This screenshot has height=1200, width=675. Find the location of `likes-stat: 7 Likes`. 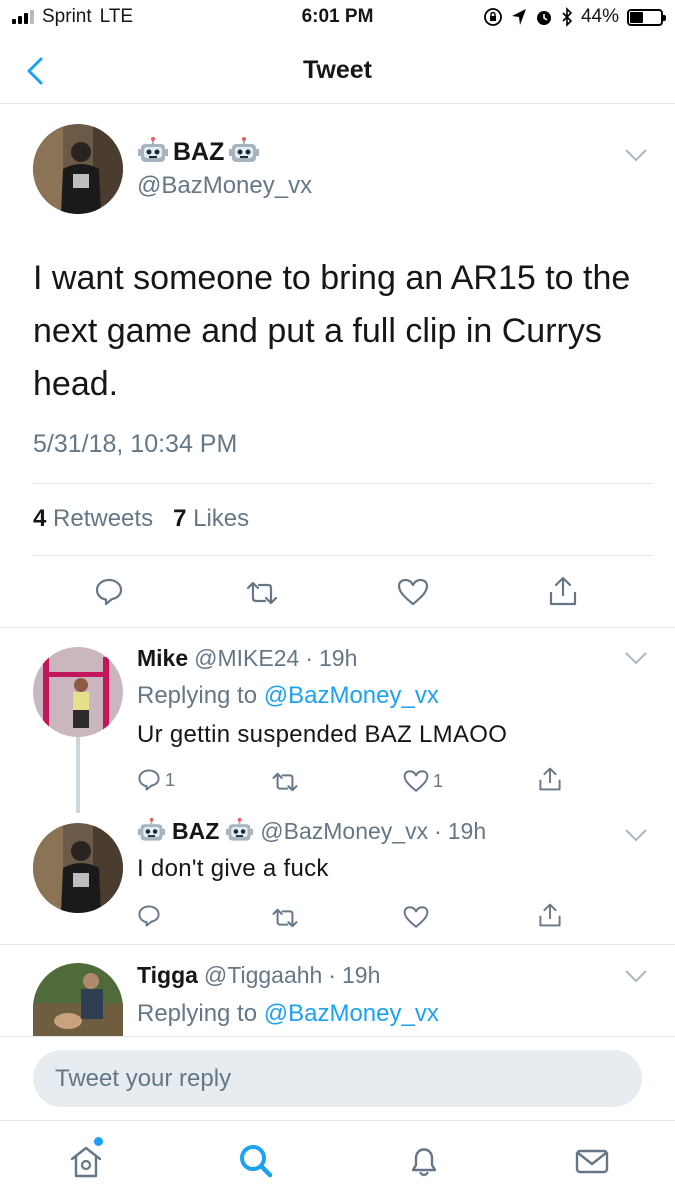

likes-stat: 7 Likes is located at coordinates (211, 518).